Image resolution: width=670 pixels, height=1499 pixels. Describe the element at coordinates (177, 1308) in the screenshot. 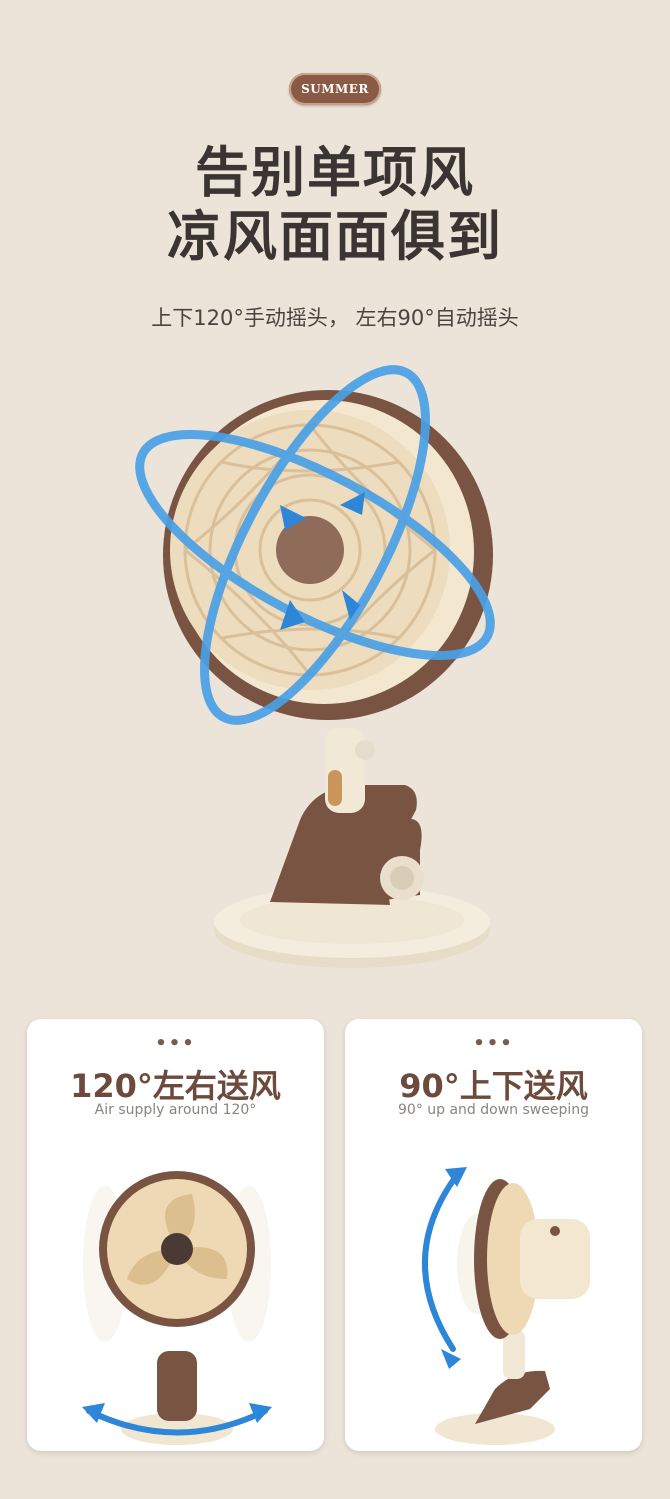

I see `fan-horizontal-sweep-illustration` at that location.